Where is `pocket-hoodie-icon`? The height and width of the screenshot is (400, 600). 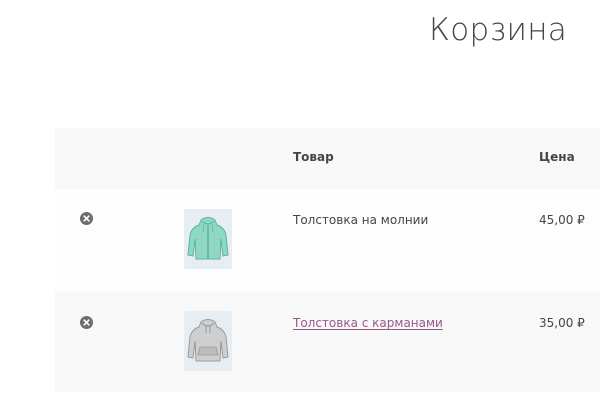
pocket-hoodie-icon is located at coordinates (208, 340).